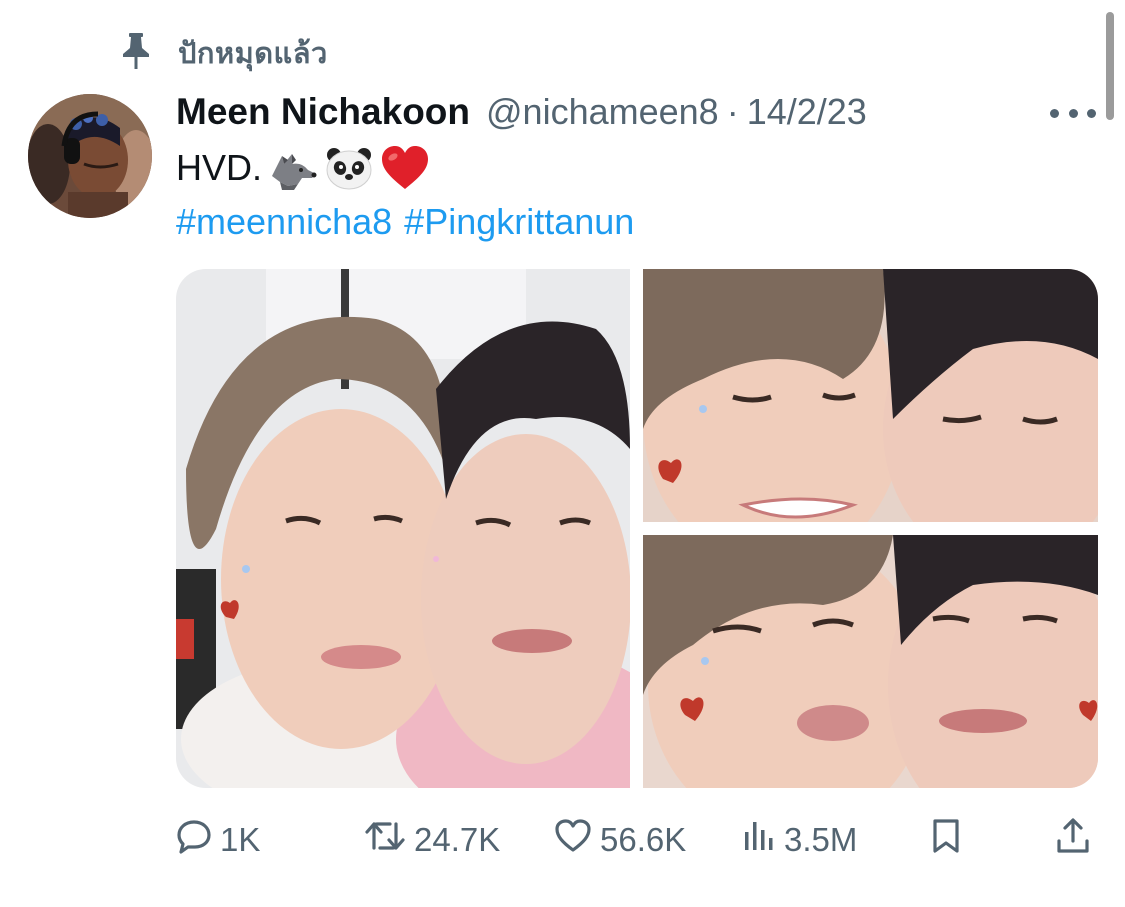 Image resolution: width=1125 pixels, height=907 pixels. I want to click on repost-count: 24.7K, so click(457, 839).